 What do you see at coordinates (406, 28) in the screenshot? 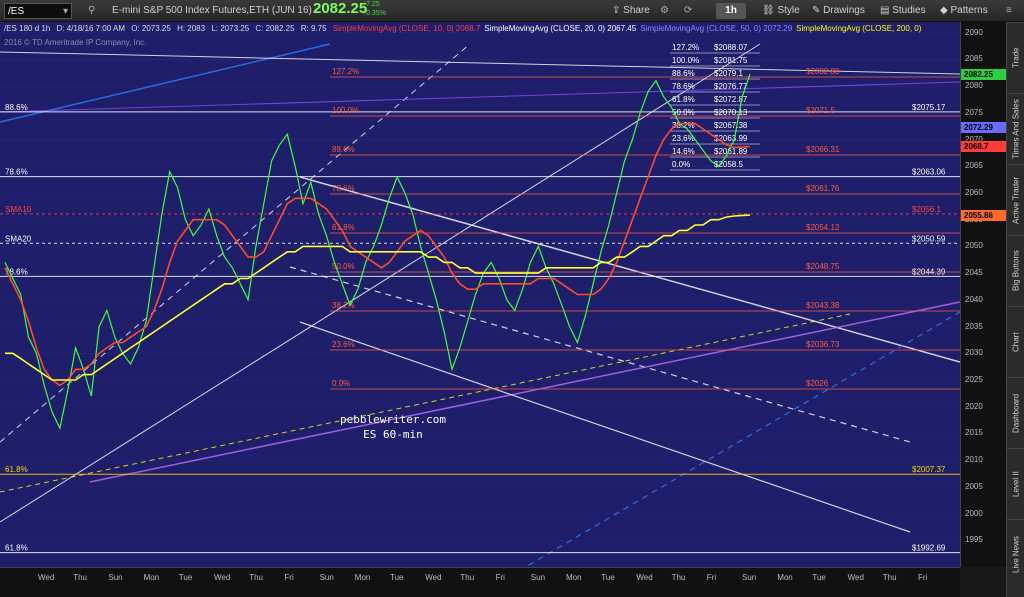
I see `study-label: SimpleMovingAvg (CLOSE, 10, 0) 2068.7` at bounding box center [406, 28].